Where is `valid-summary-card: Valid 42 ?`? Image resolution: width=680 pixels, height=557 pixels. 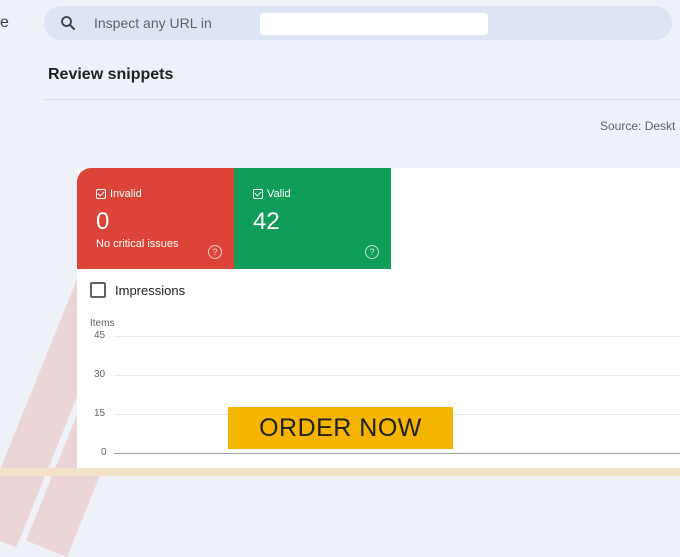 valid-summary-card: Valid 42 ? is located at coordinates (312, 218).